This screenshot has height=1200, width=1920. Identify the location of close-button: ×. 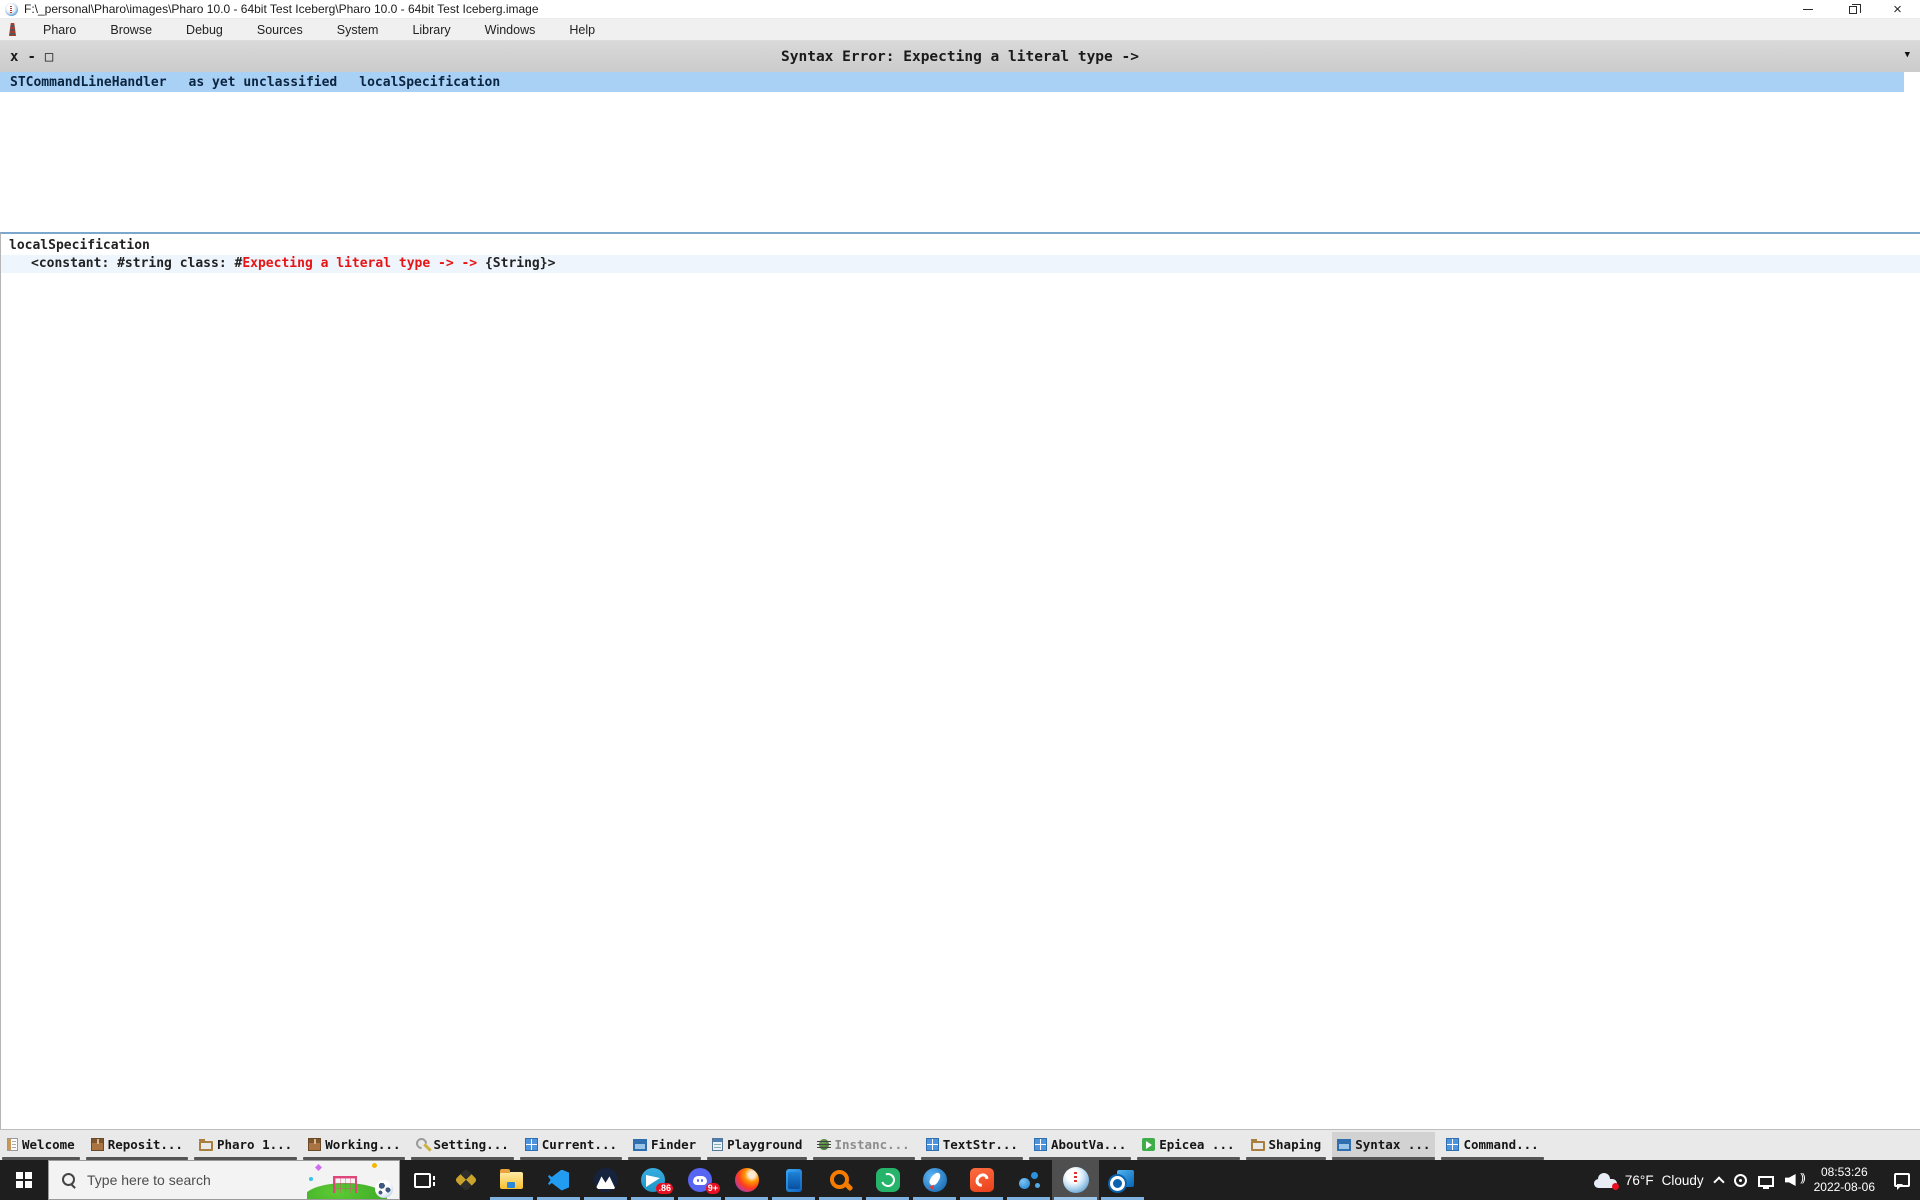
(1897, 9).